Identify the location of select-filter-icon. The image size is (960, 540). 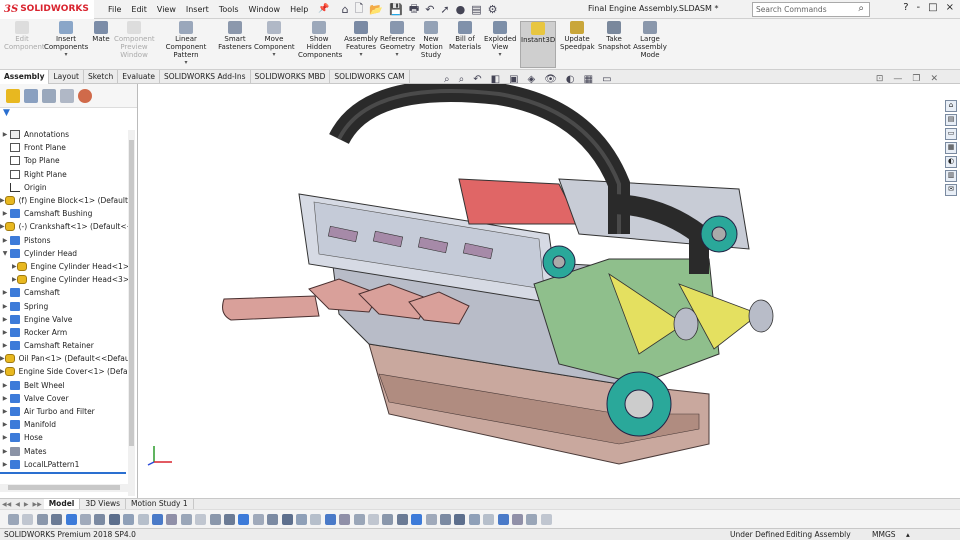
(13, 519).